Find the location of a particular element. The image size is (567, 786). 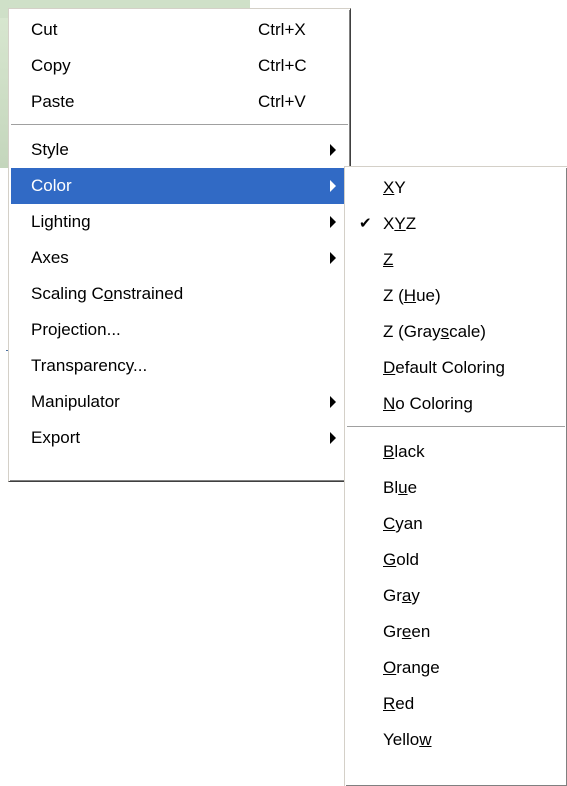

color-option-no-coloring: No Coloring is located at coordinates (456, 404).